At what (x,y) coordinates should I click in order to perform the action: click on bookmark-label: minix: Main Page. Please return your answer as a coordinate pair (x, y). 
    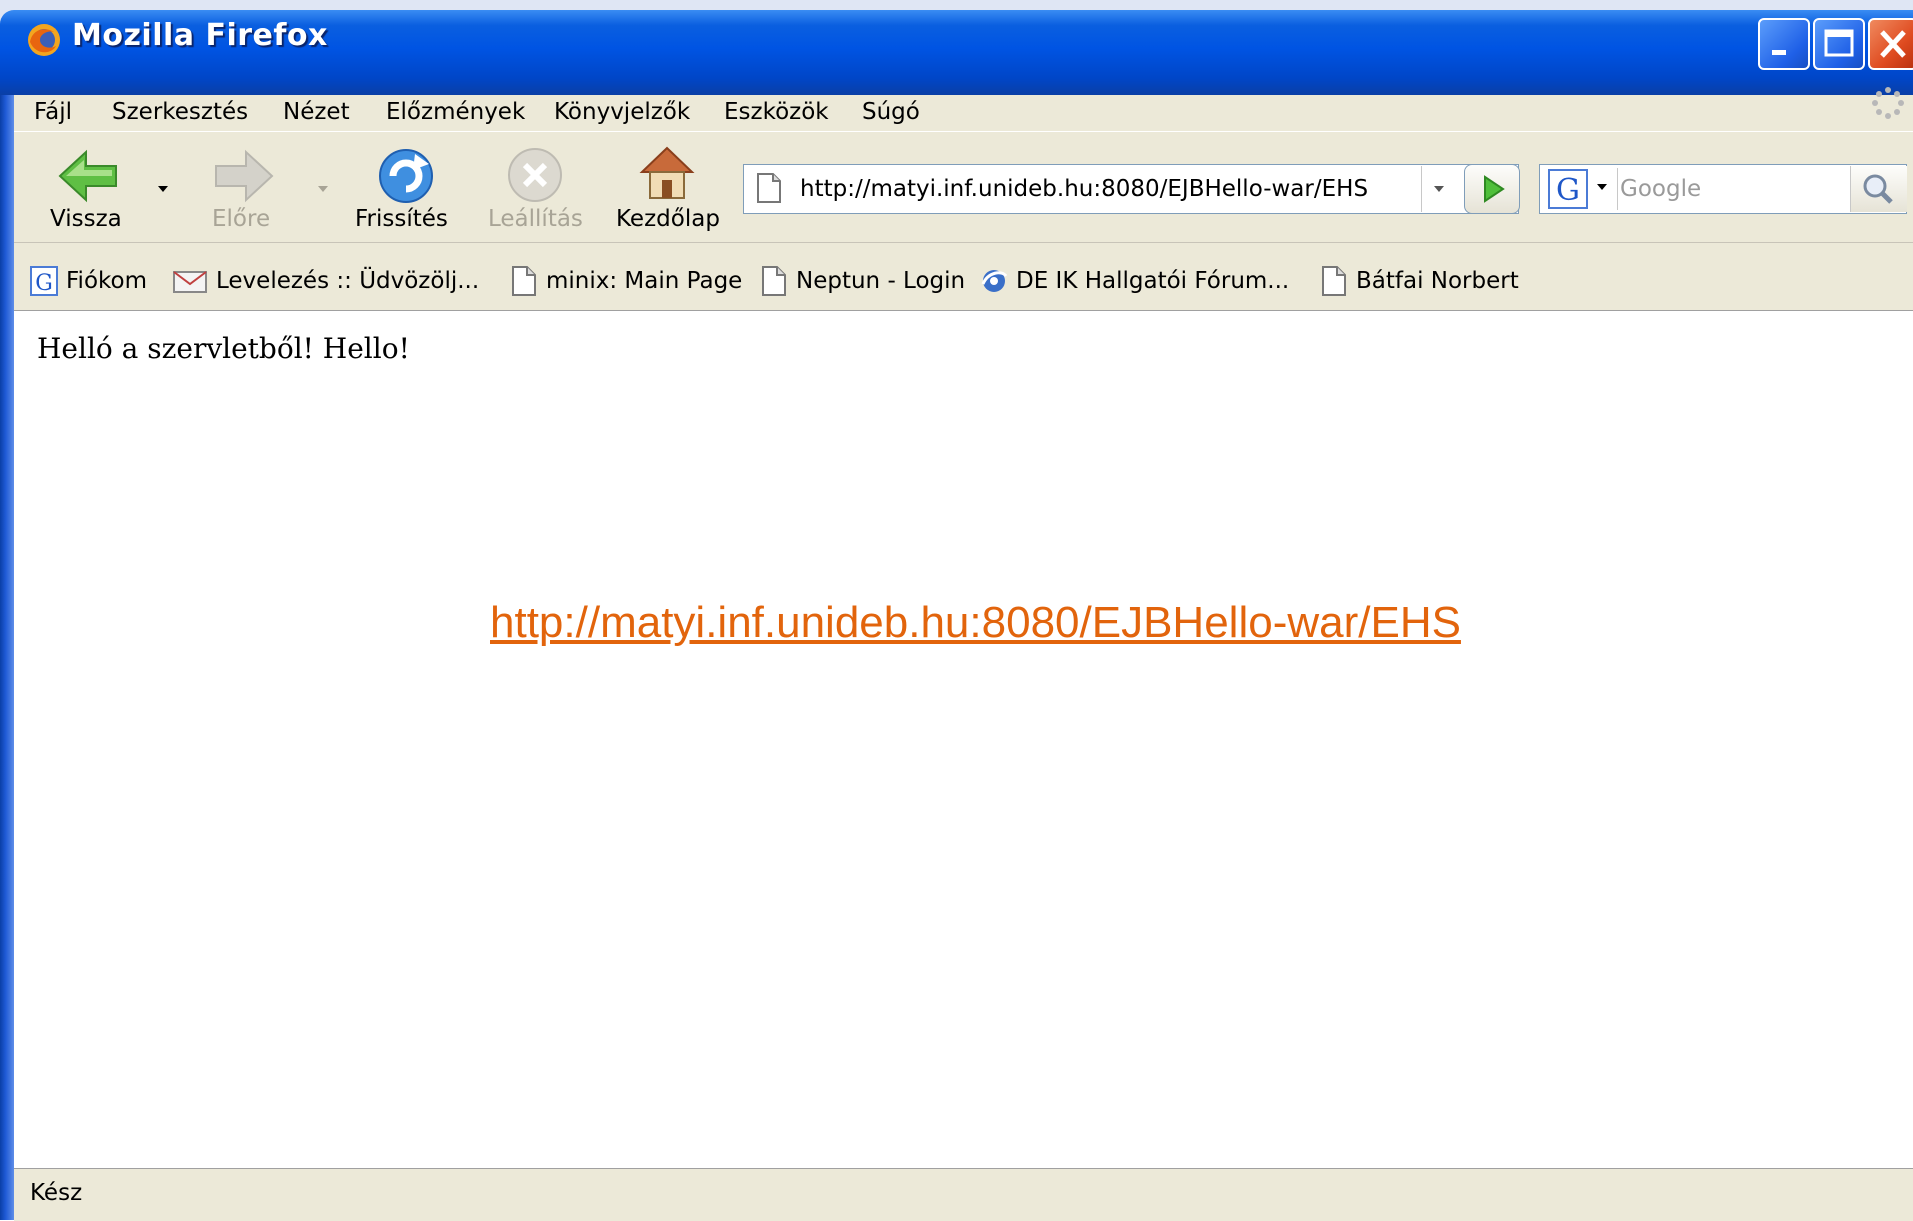
    Looking at the image, I should click on (644, 281).